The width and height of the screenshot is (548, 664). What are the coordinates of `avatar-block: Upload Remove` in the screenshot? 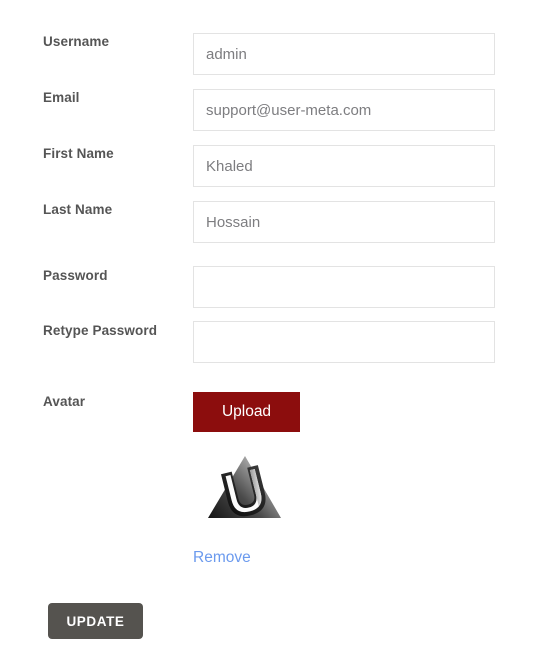 It's located at (348, 479).